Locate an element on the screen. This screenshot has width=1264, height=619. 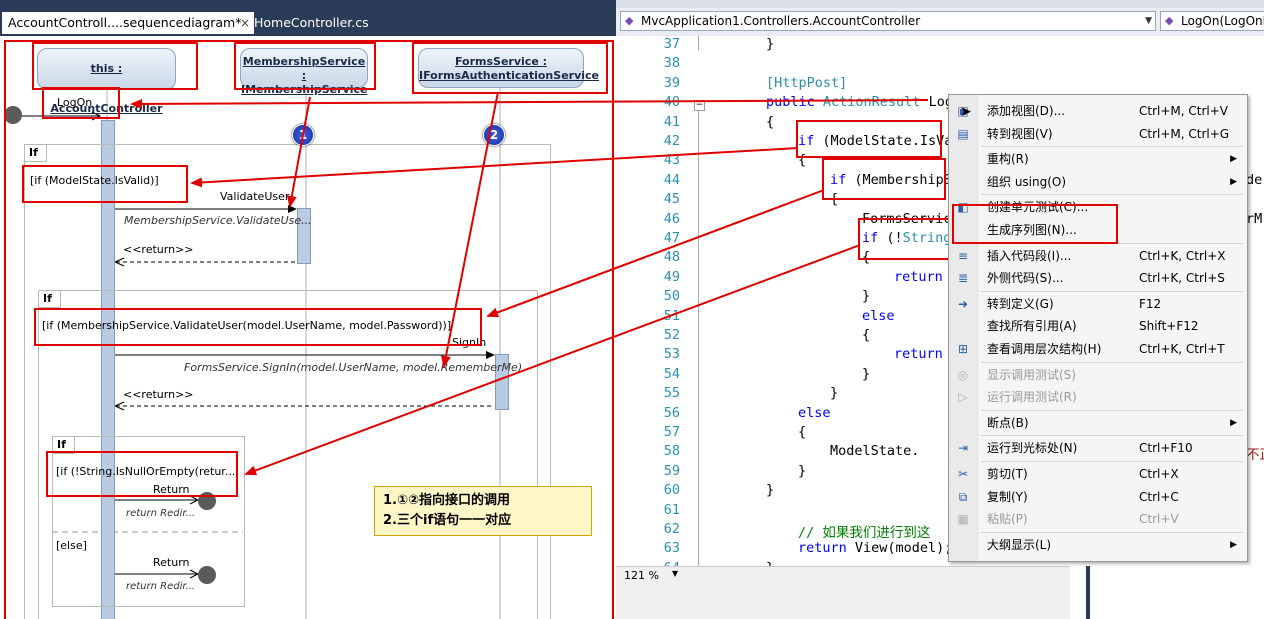
annotation-note: 1.①②指向接口的调用 2.三个if语句一一对应 is located at coordinates (483, 511).